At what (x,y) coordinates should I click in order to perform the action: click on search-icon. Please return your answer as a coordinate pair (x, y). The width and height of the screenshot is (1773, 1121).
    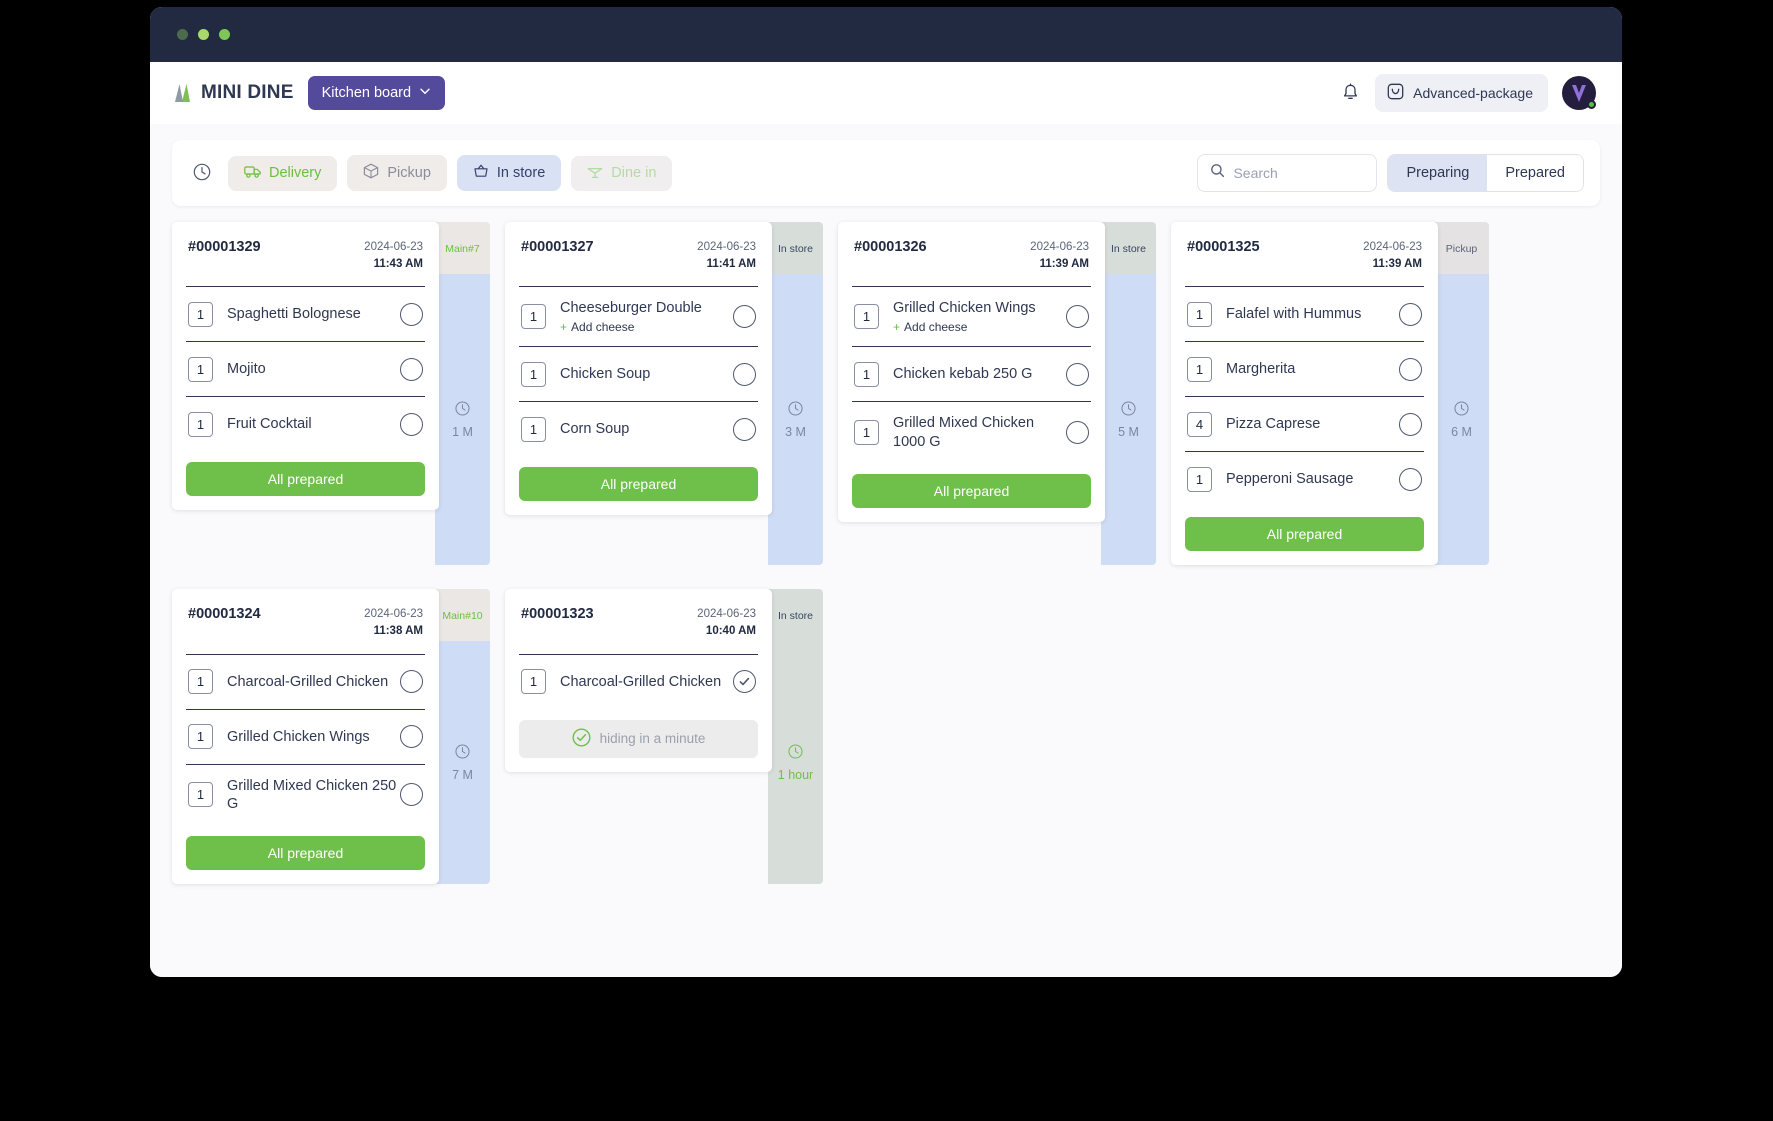
    Looking at the image, I should click on (1217, 173).